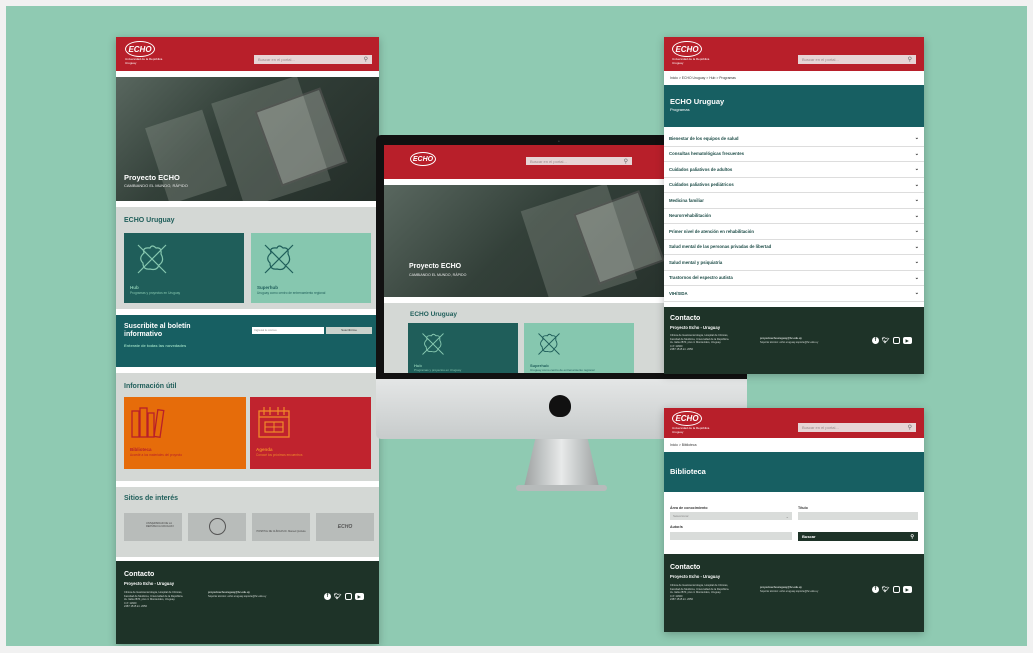 Image resolution: width=1033 pixels, height=653 pixels. Describe the element at coordinates (152, 259) in the screenshot. I see `hub-icon` at that location.